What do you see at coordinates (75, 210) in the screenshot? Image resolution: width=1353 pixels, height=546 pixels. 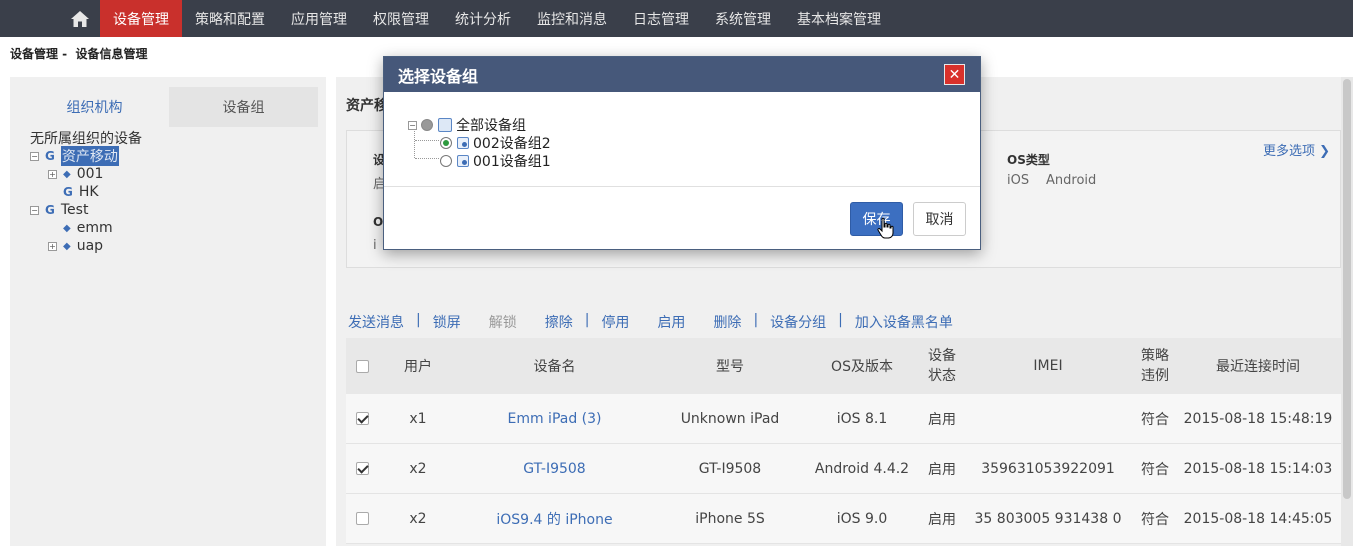 I see `tree-item-test: Test` at bounding box center [75, 210].